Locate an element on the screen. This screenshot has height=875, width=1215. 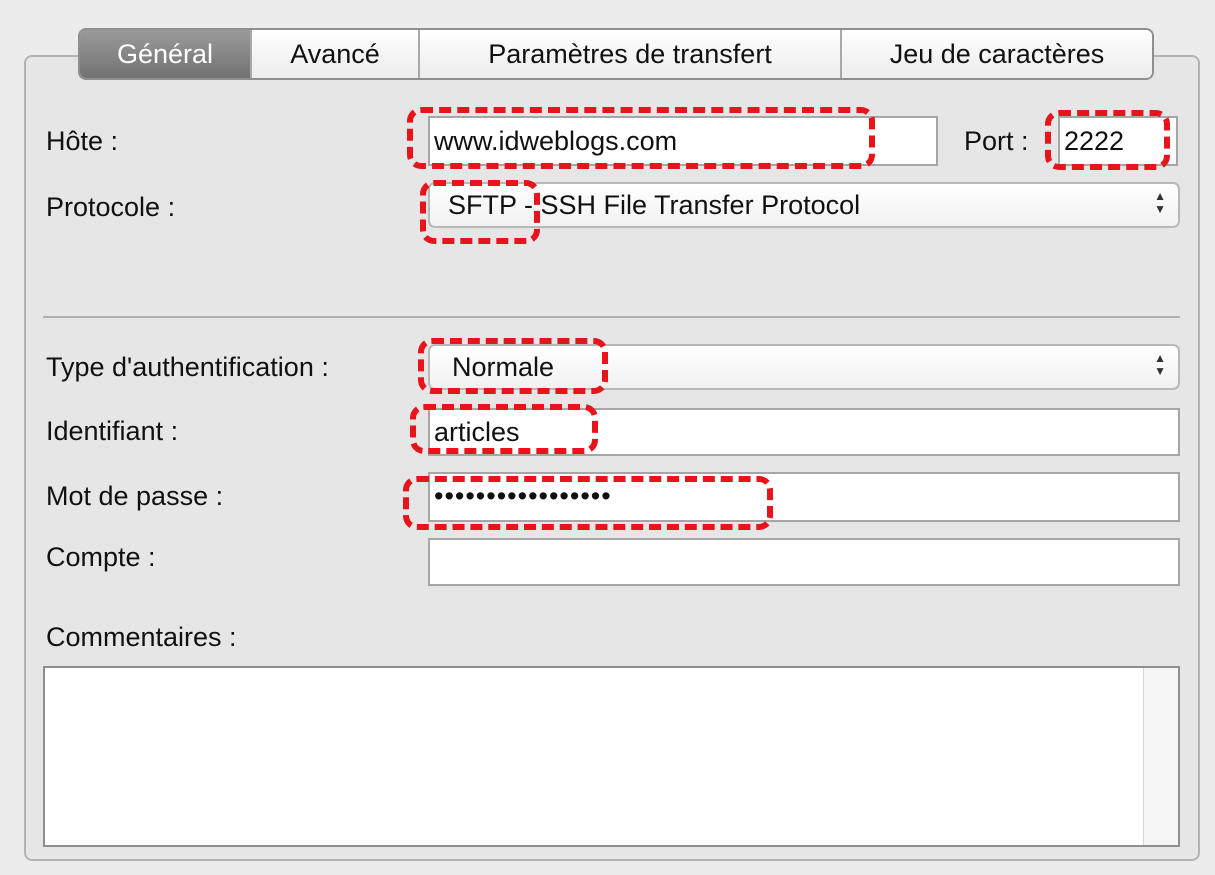
protocol-select: SFTP - SSH File Transfer Protocol ▲ ▼ is located at coordinates (804, 205).